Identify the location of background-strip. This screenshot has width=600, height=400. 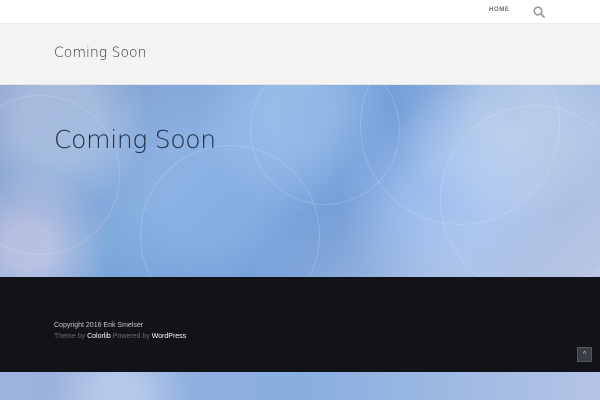
(300, 386).